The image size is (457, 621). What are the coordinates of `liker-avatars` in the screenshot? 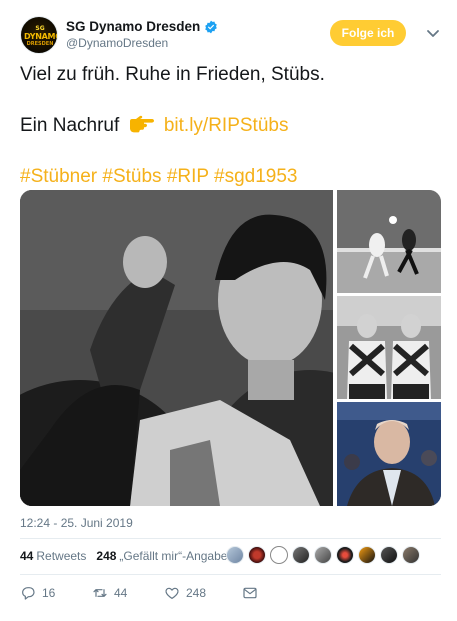 It's located at (323, 555).